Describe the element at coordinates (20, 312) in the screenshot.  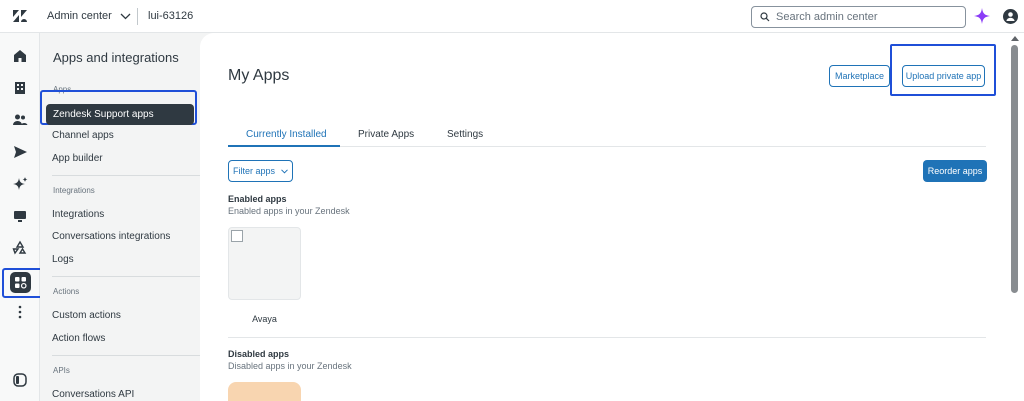
I see `more-vertical-icon` at that location.